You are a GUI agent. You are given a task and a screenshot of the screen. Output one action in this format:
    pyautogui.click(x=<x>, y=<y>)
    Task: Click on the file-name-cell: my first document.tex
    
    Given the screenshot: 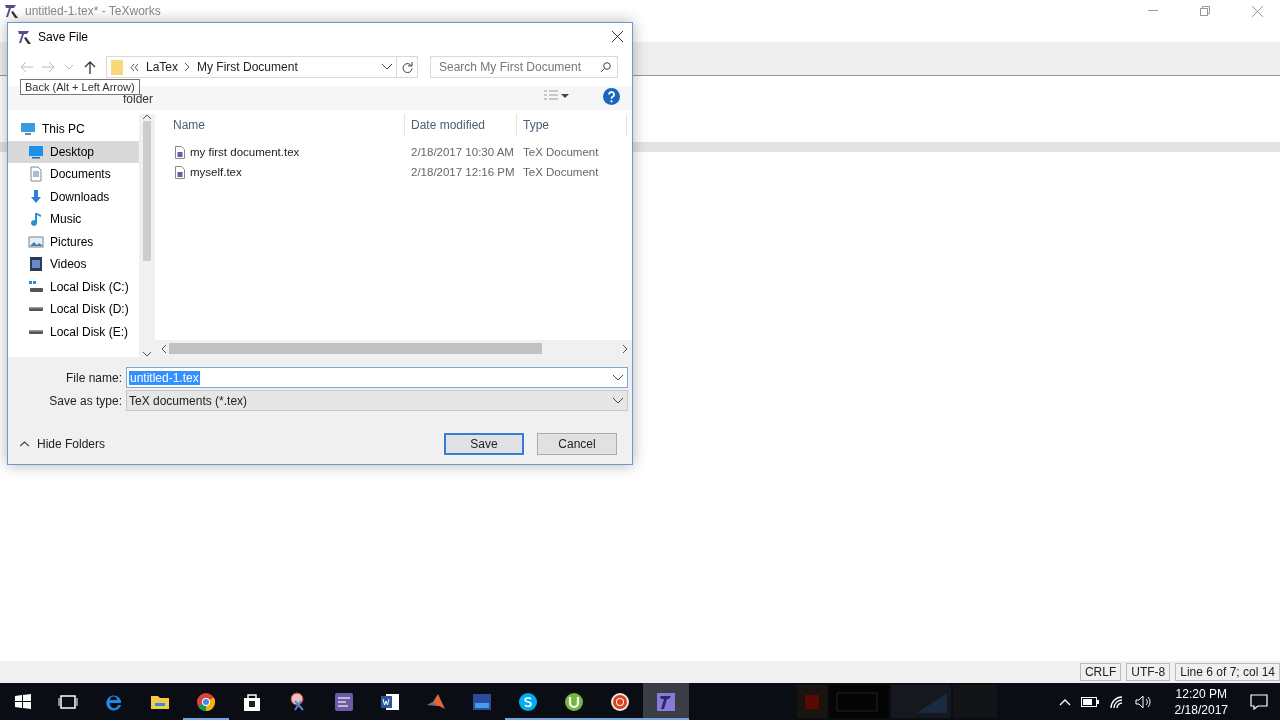 What is the action you would take?
    pyautogui.click(x=286, y=152)
    